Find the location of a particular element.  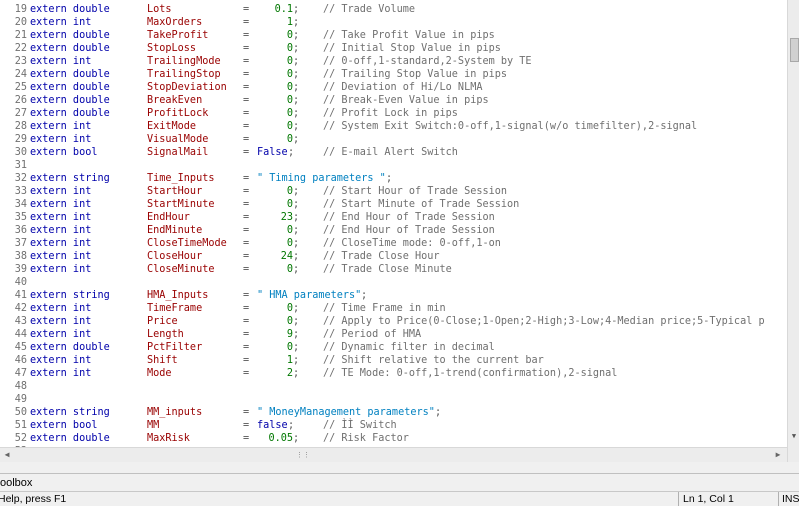

line-number: 28 is located at coordinates (20, 126).